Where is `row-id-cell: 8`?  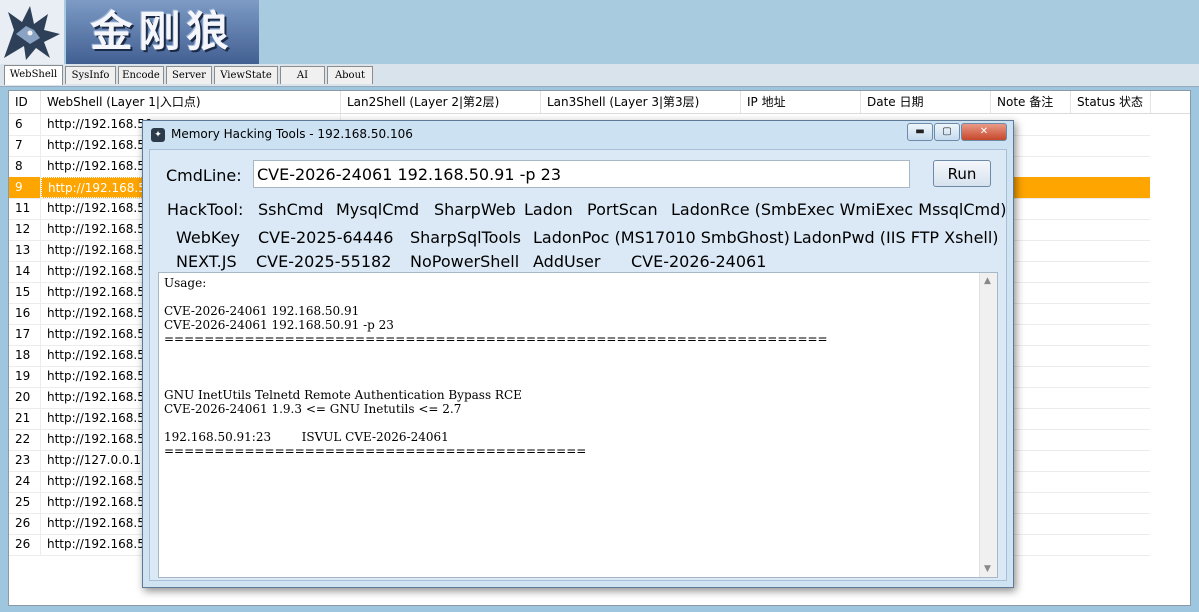
row-id-cell: 8 is located at coordinates (25, 166).